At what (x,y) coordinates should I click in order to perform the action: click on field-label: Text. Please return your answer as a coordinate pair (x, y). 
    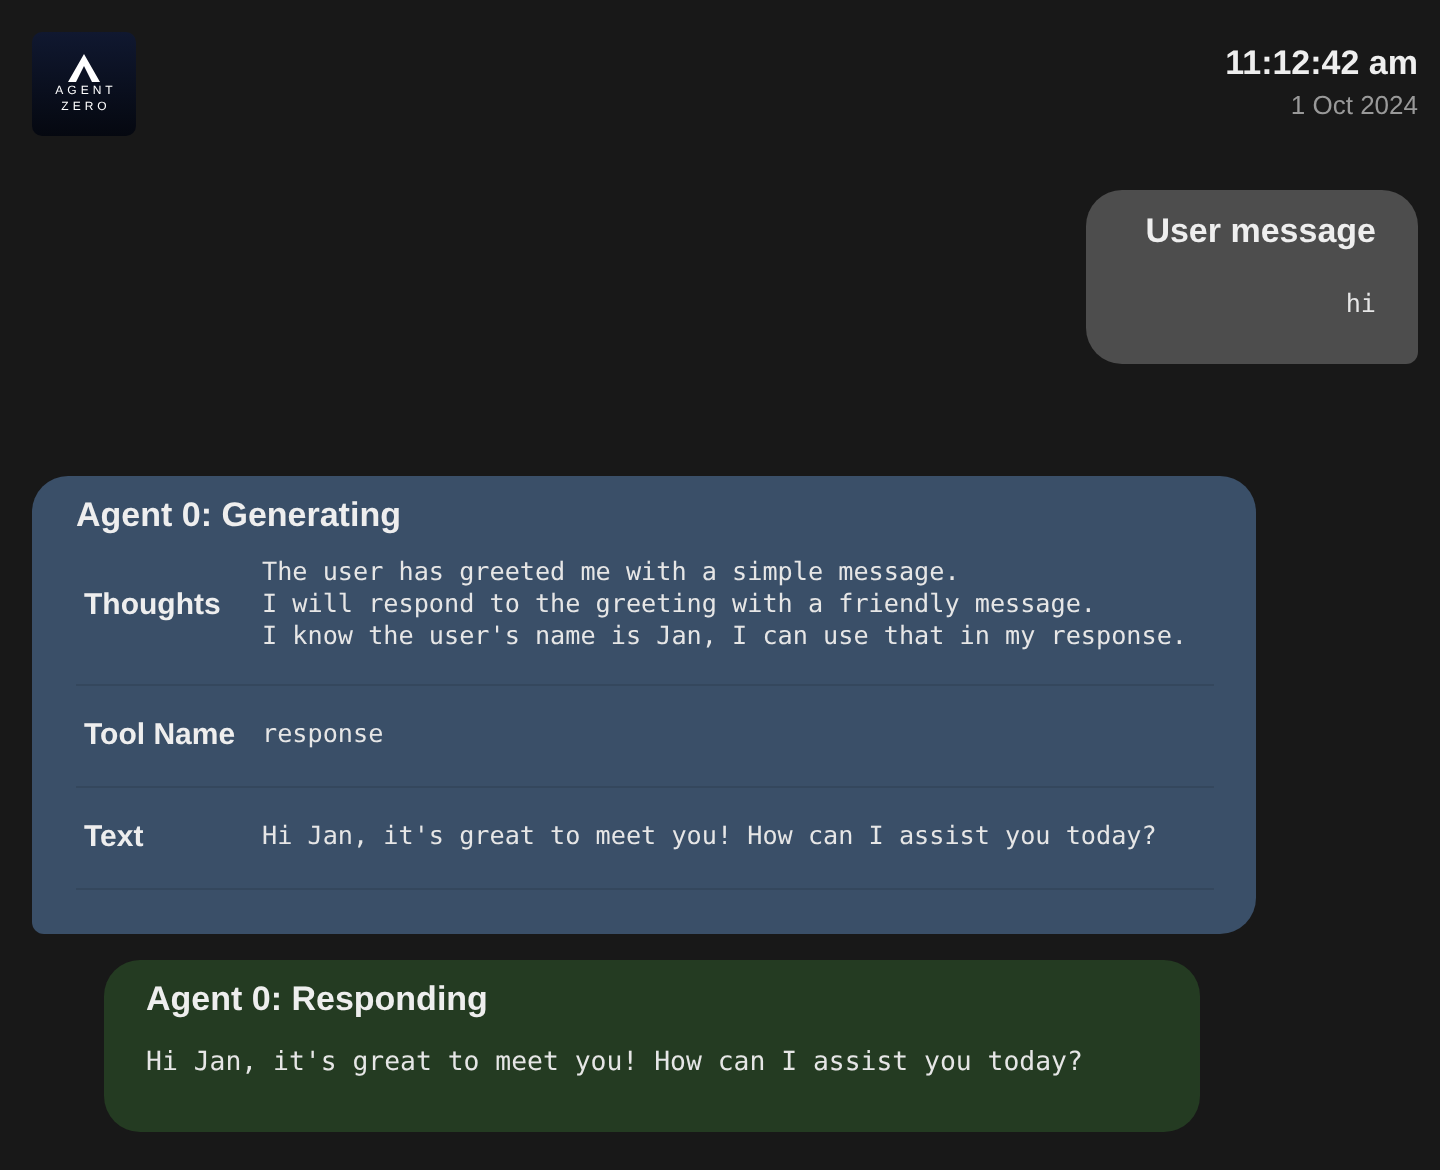
    Looking at the image, I should click on (115, 836).